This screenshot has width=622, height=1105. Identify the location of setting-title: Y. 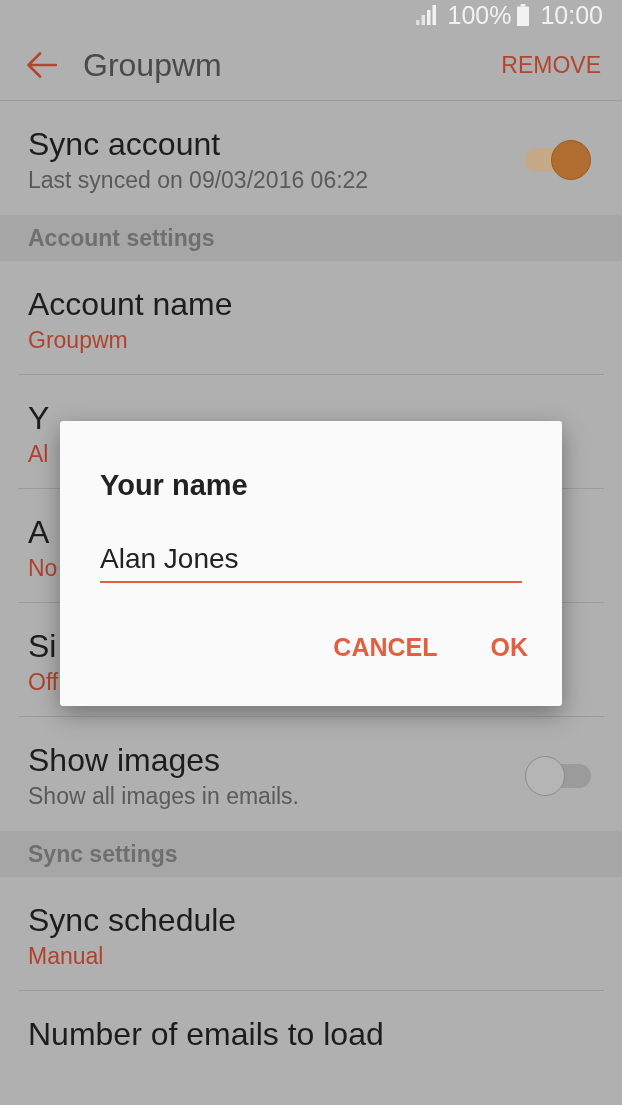
(39, 418).